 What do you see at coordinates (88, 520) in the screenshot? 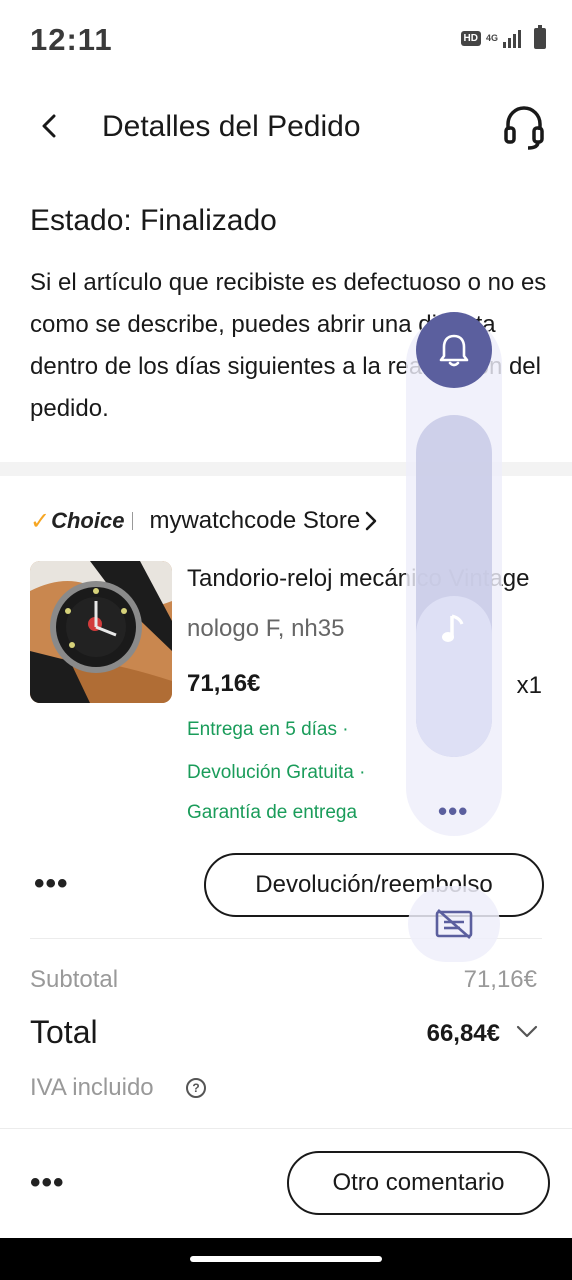
I see `choice-label: Choice` at bounding box center [88, 520].